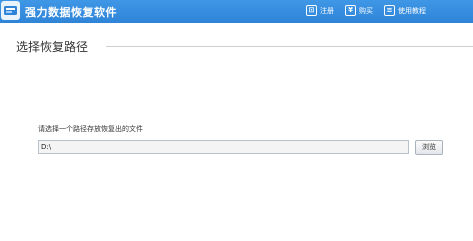 The height and width of the screenshot is (241, 473). What do you see at coordinates (429, 147) in the screenshot?
I see `browse-button: 浏览` at bounding box center [429, 147].